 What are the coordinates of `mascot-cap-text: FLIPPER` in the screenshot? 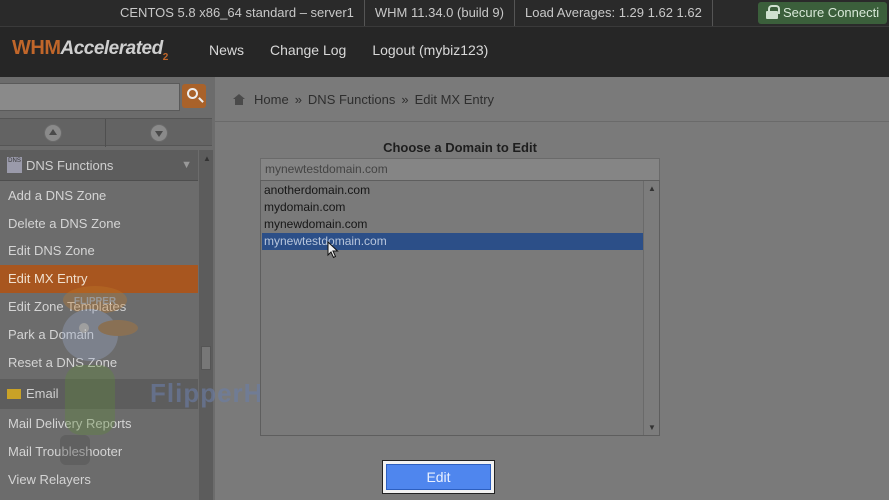 It's located at (95, 301).